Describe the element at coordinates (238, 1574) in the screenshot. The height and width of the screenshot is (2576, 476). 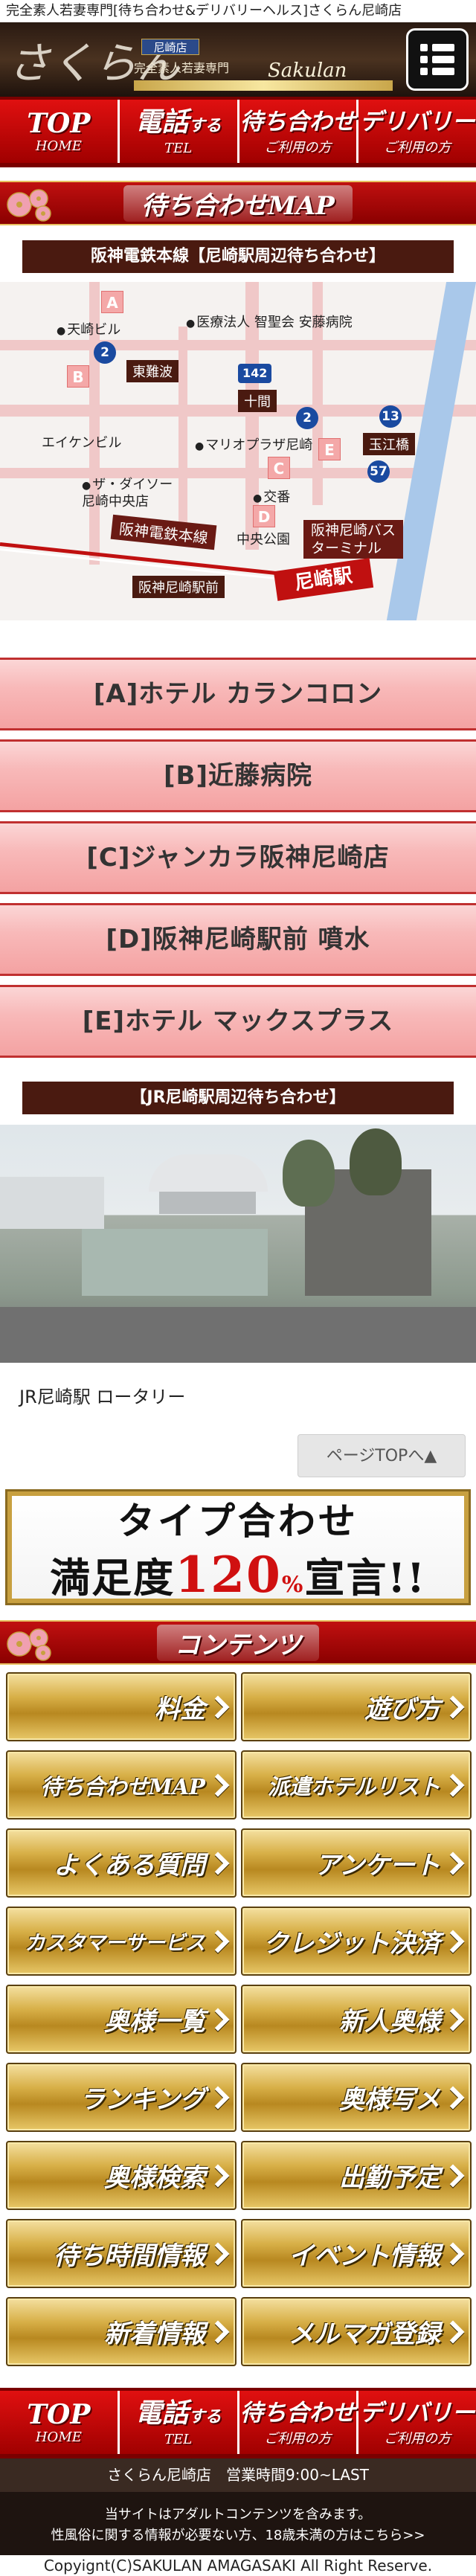
I see `banner-line2: 満足度120%宣言!!` at that location.